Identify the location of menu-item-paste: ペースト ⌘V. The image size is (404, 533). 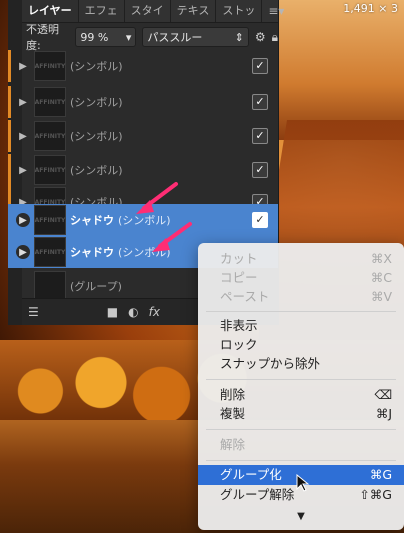
(301, 297).